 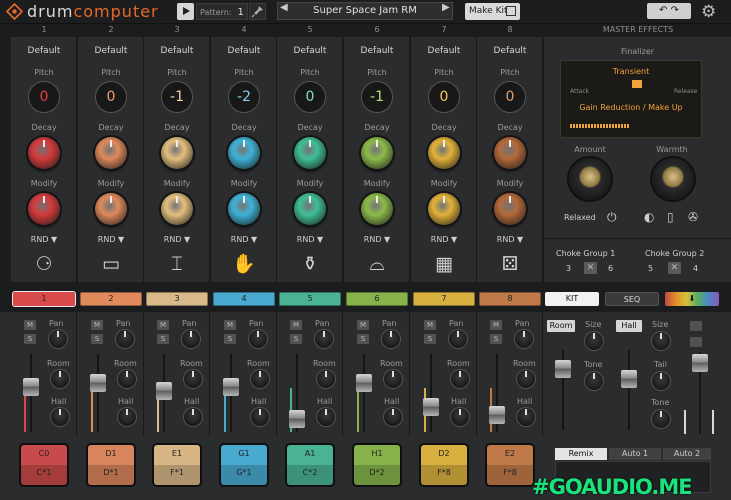 What do you see at coordinates (661, 419) in the screenshot?
I see `tone-knob` at bounding box center [661, 419].